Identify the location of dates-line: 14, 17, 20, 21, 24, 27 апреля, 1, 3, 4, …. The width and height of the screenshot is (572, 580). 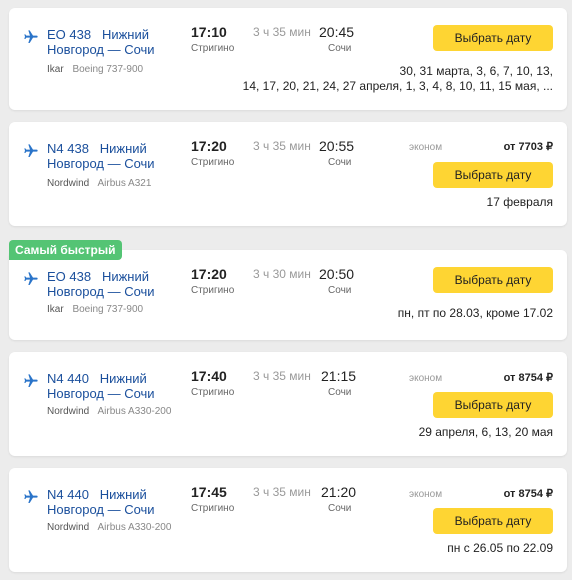
(397, 86).